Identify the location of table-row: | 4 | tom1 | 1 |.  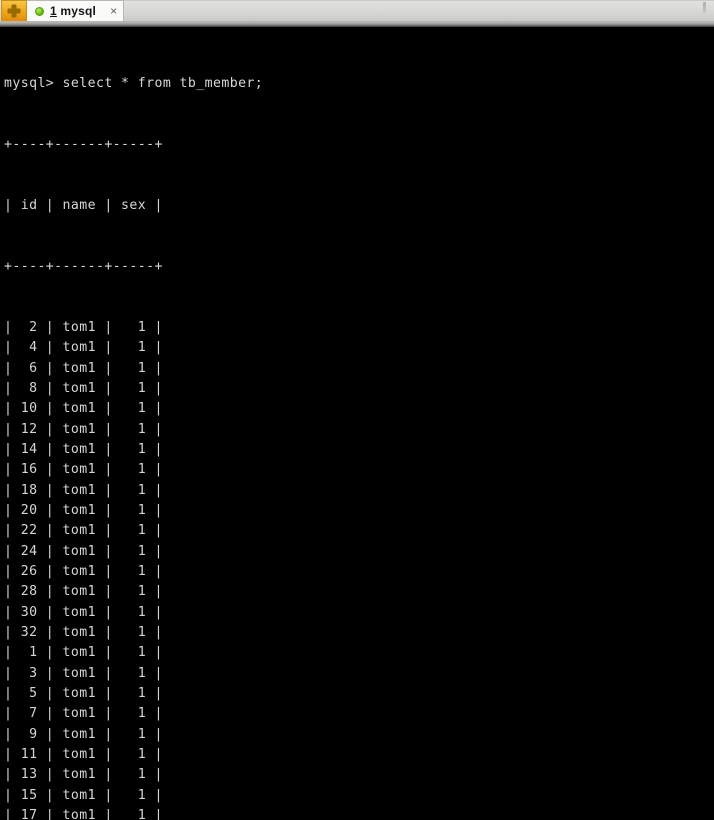
(83, 348).